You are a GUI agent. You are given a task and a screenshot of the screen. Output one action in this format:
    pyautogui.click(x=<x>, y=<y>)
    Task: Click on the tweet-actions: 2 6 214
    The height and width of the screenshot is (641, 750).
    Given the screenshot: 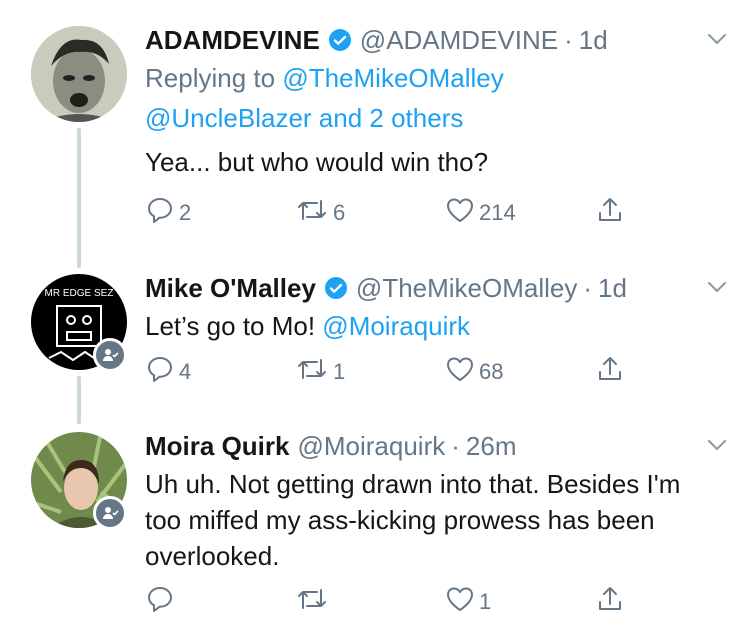 What is the action you would take?
    pyautogui.click(x=395, y=213)
    